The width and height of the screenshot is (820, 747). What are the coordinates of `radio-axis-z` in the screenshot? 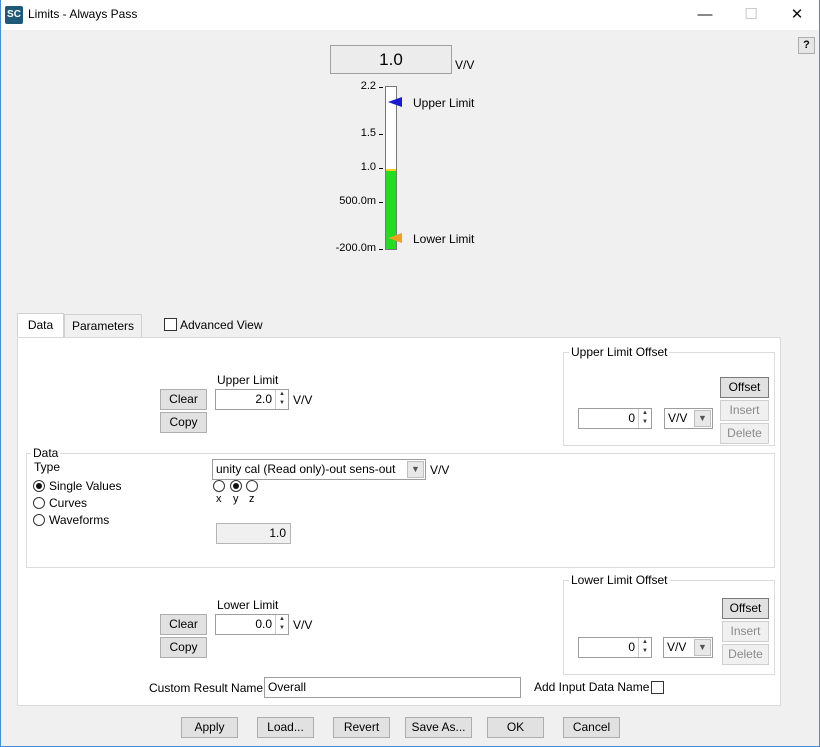 It's located at (252, 486).